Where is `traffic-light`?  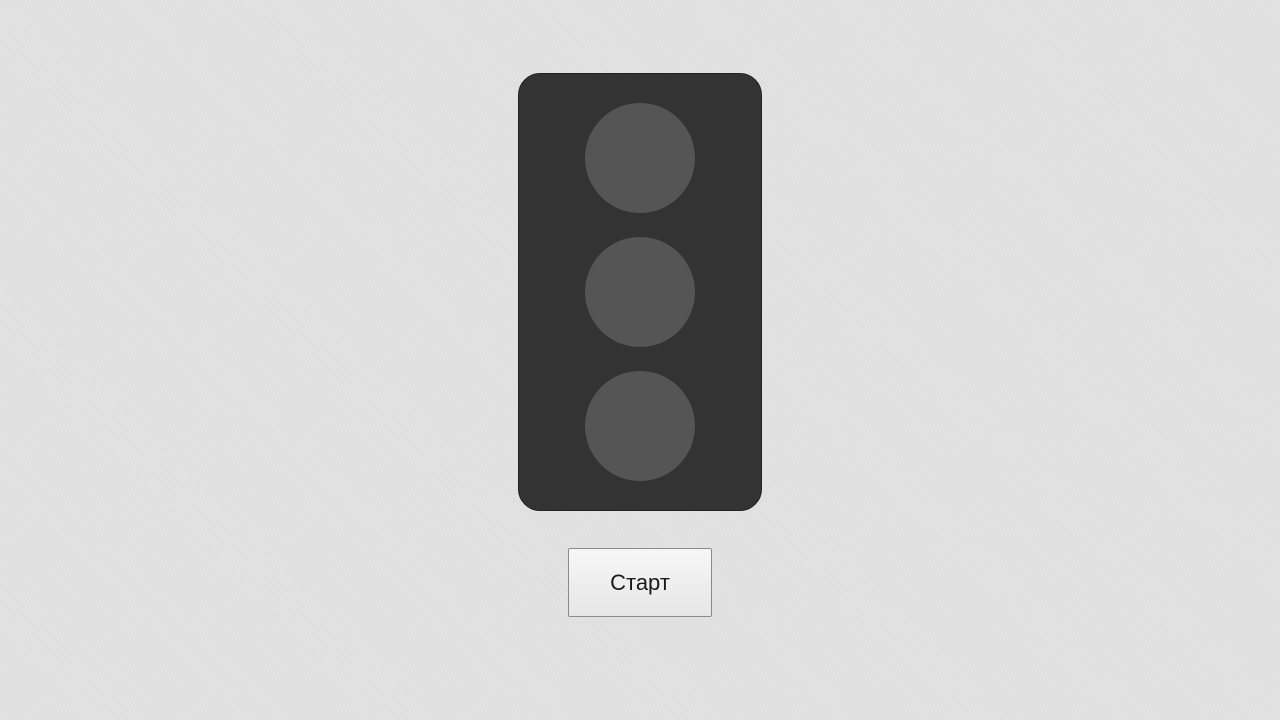
traffic-light is located at coordinates (640, 292).